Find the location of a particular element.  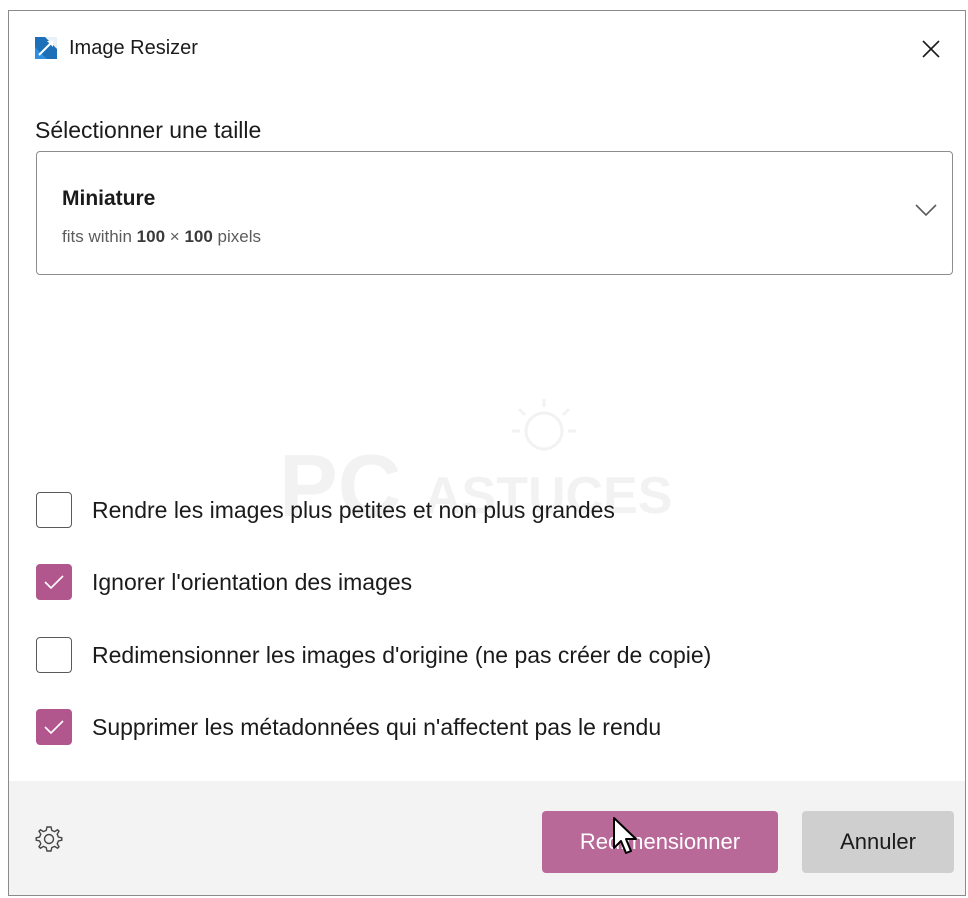

size-section-label: Sélectionner une taille is located at coordinates (148, 130).